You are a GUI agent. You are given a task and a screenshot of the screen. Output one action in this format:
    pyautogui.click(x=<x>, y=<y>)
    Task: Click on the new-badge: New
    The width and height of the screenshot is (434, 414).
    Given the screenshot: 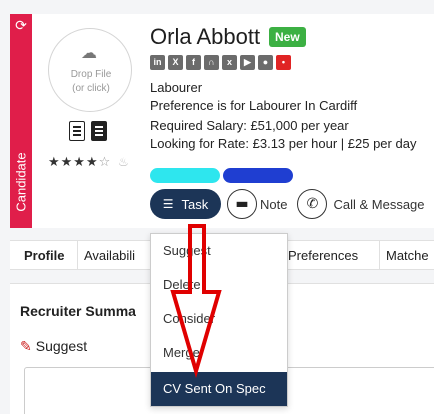 What is the action you would take?
    pyautogui.click(x=287, y=37)
    